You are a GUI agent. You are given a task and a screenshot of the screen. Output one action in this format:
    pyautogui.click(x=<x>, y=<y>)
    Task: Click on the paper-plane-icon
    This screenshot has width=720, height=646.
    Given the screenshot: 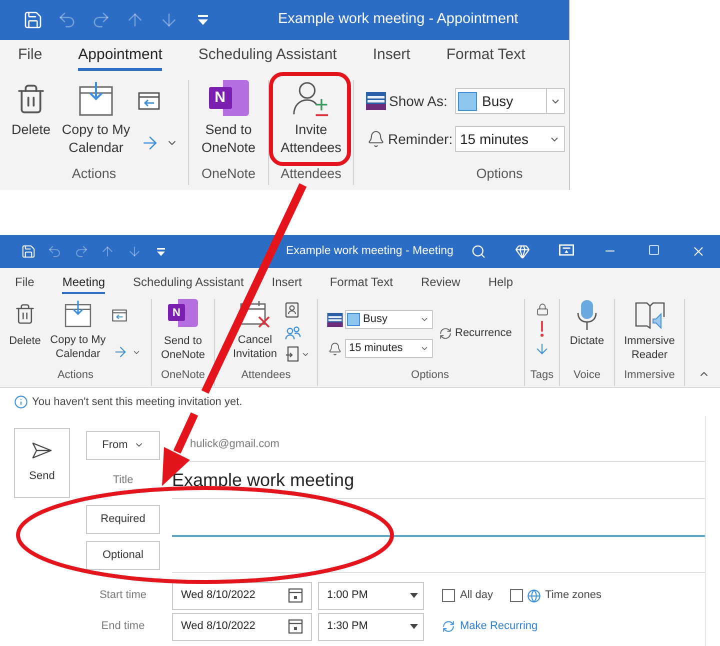 What is the action you would take?
    pyautogui.click(x=42, y=450)
    